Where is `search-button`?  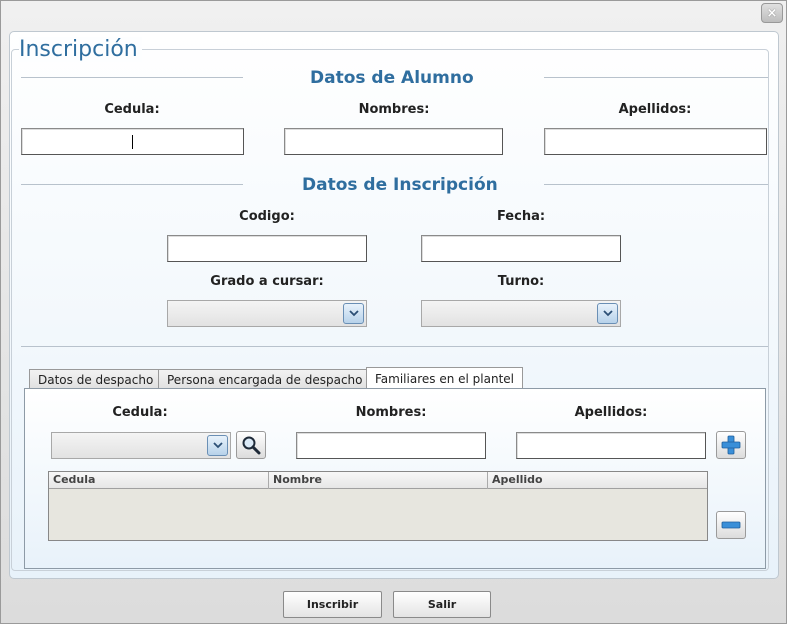 search-button is located at coordinates (251, 445).